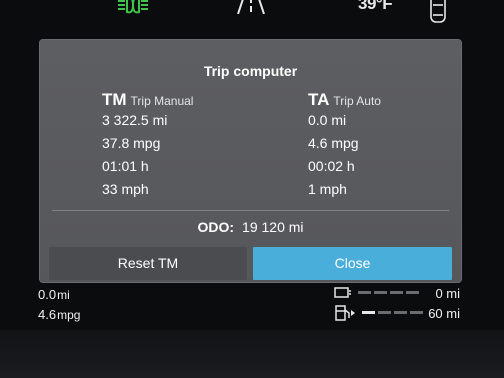 This screenshot has height=378, width=504. Describe the element at coordinates (133, 7) in the screenshot. I see `headlights-icon` at that location.